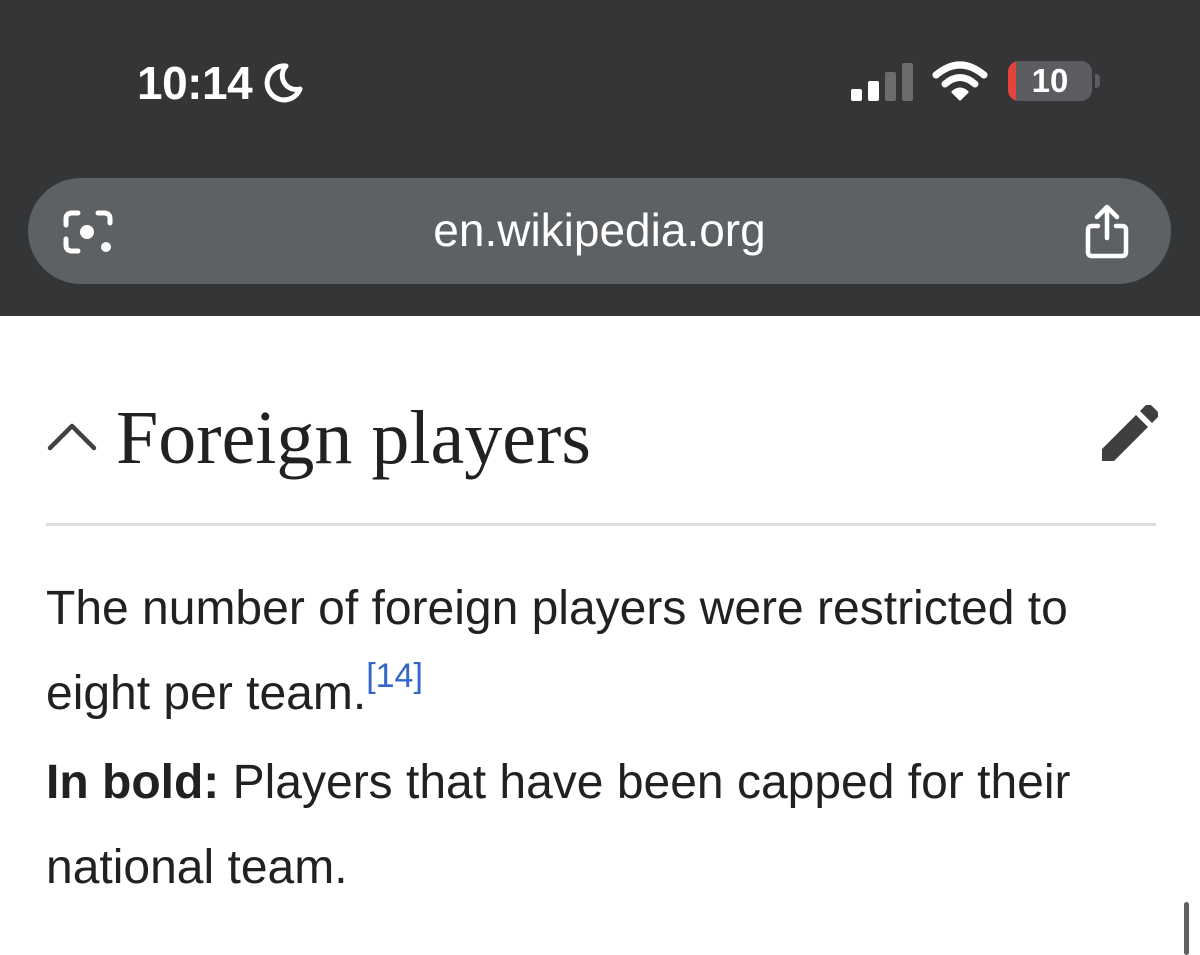 The height and width of the screenshot is (955, 1200). I want to click on address-bar: en.wikipedia.org, so click(599, 231).